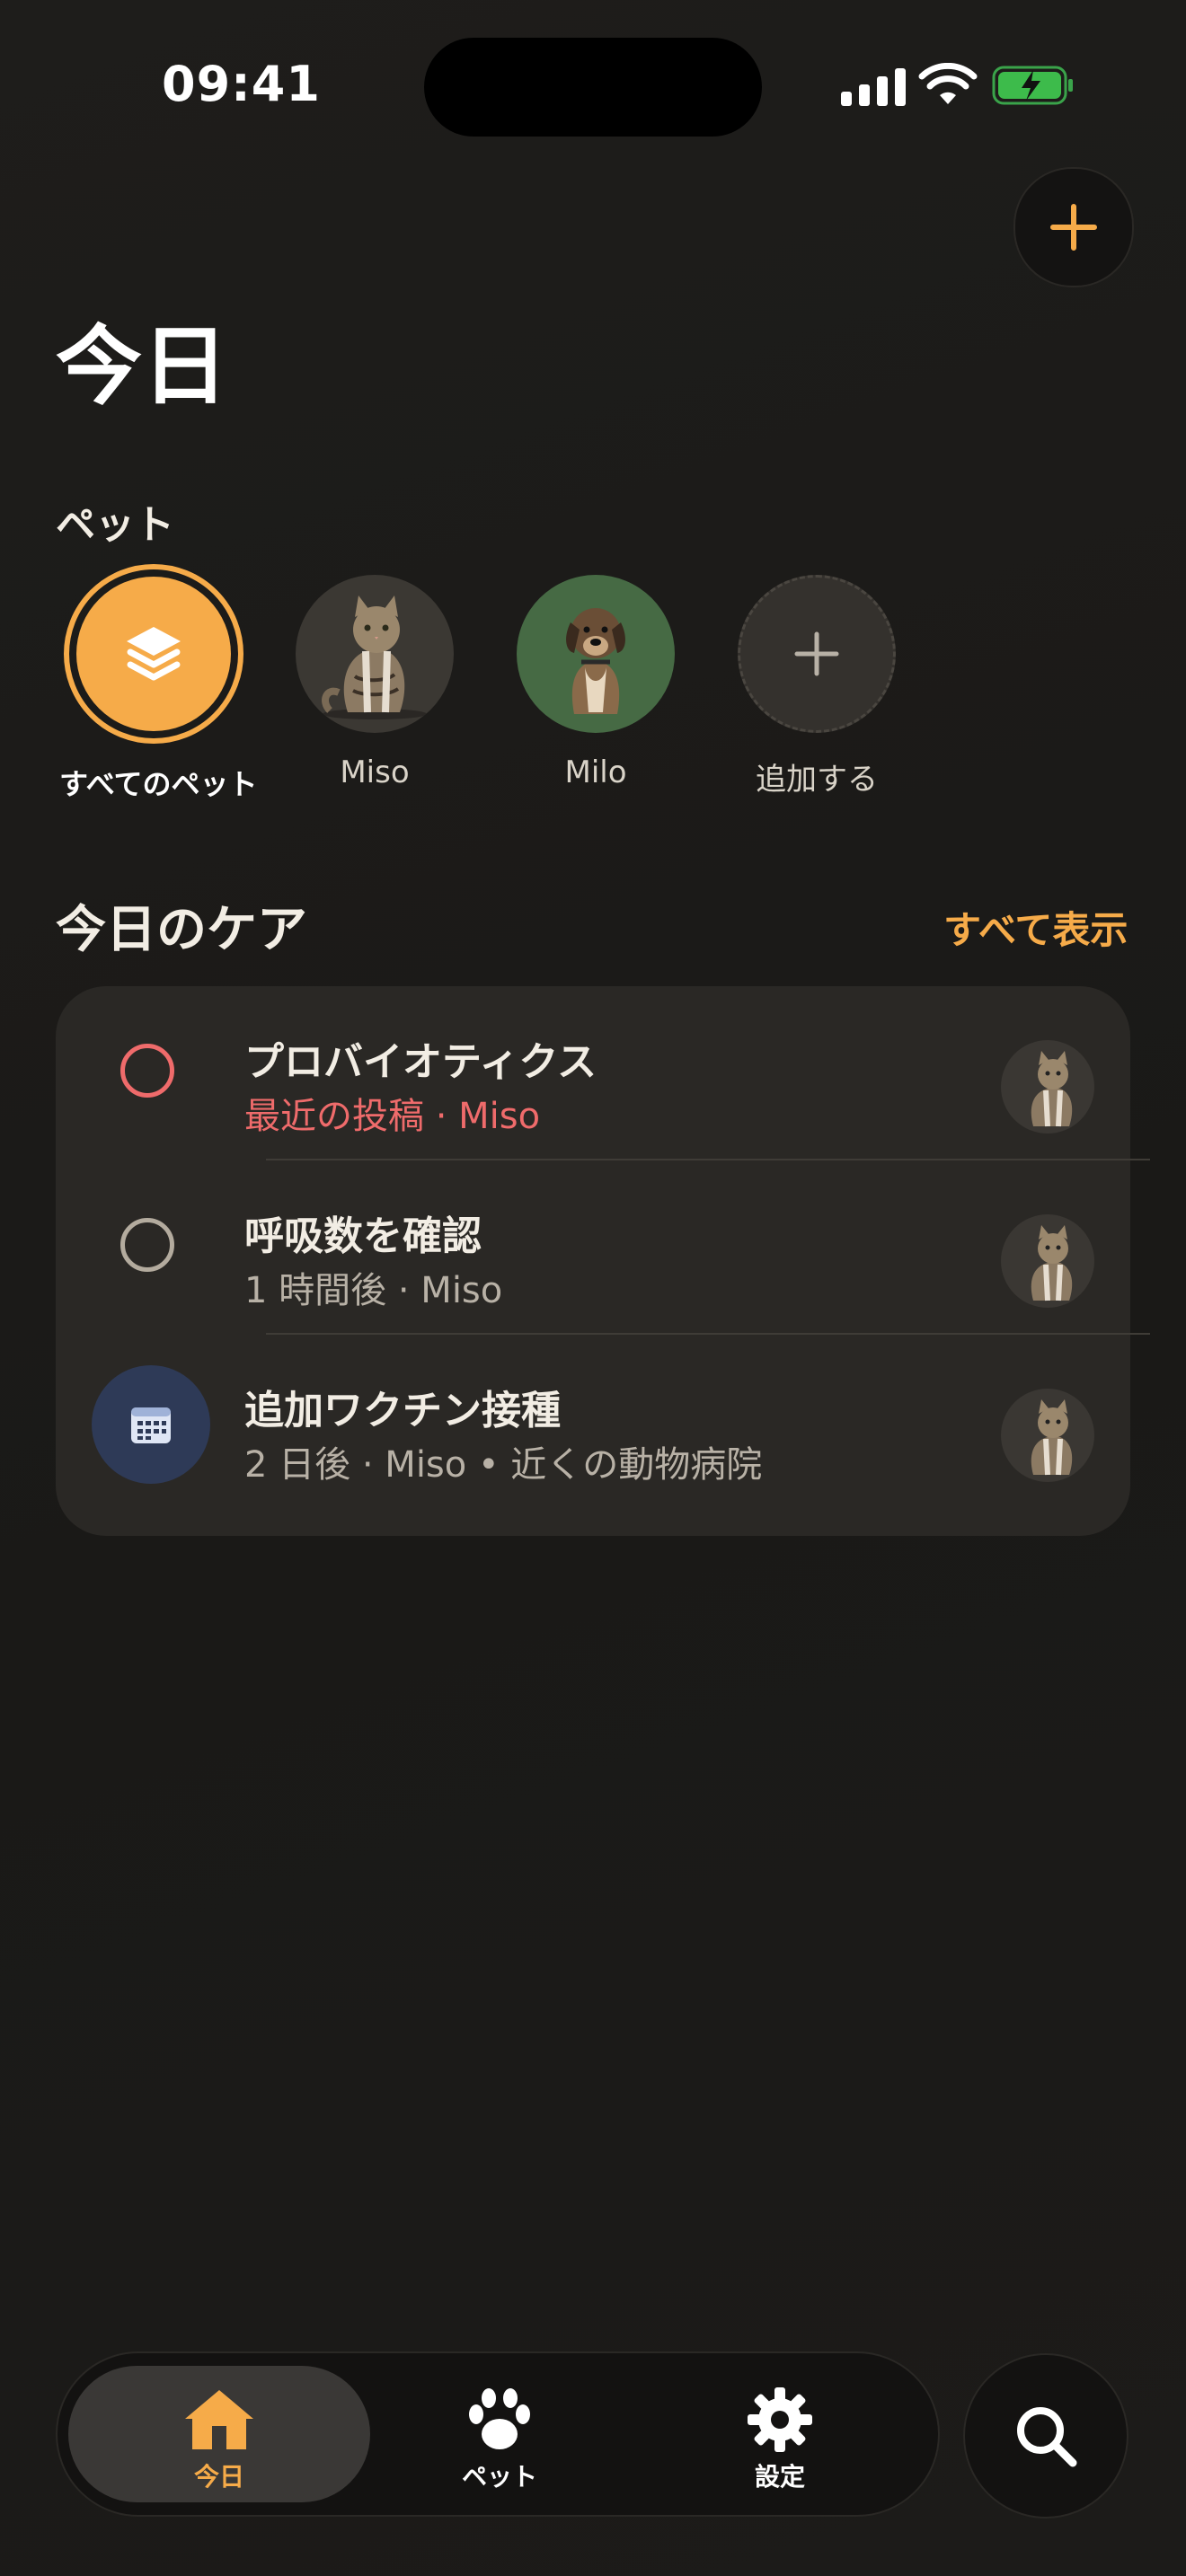 The width and height of the screenshot is (1186, 2576). I want to click on calendar-icon, so click(151, 1425).